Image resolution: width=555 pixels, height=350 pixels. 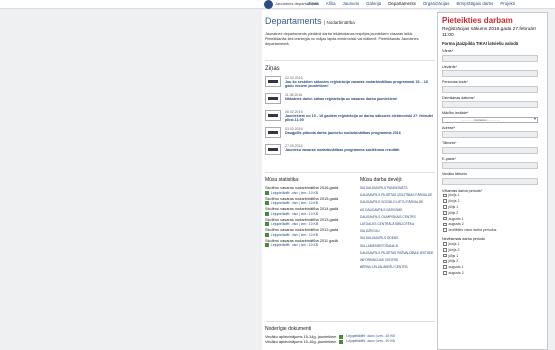 I want to click on form-field: E-pasts*, so click(x=492, y=163).